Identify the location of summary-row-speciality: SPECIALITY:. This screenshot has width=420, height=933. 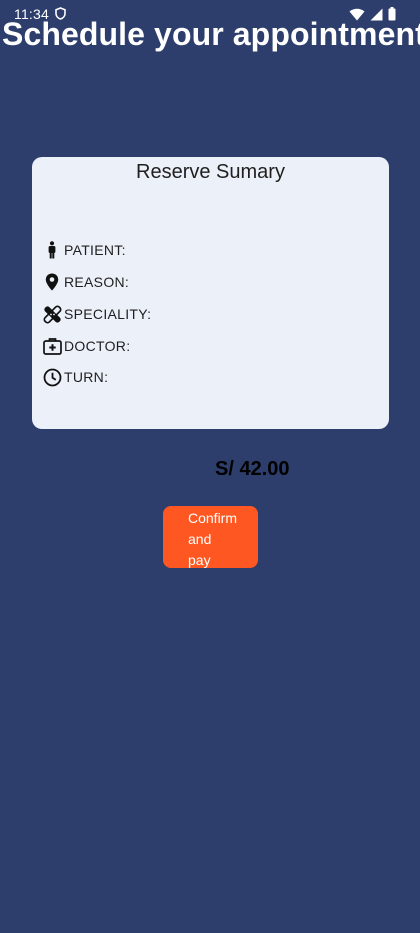
(96, 314).